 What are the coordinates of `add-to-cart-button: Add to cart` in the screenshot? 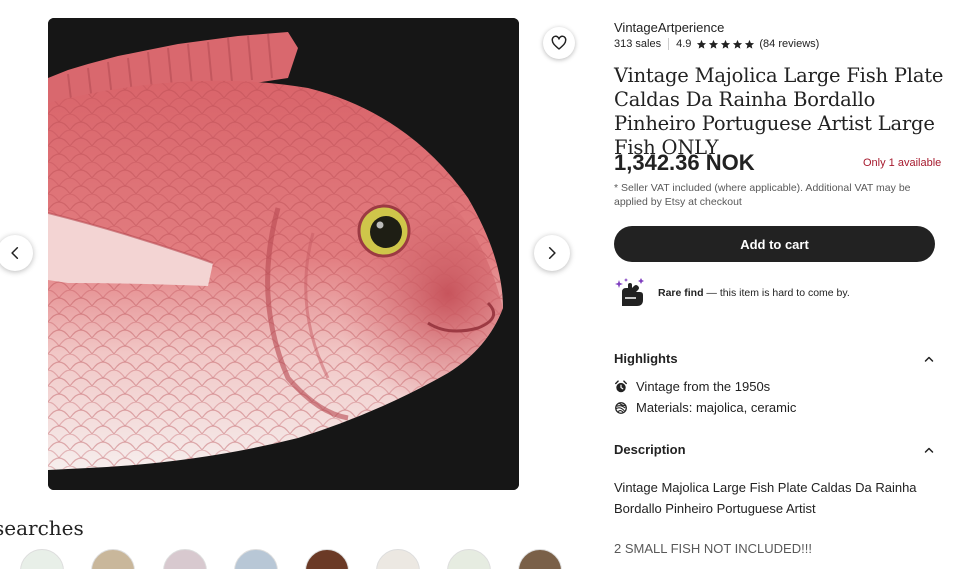 It's located at (774, 244).